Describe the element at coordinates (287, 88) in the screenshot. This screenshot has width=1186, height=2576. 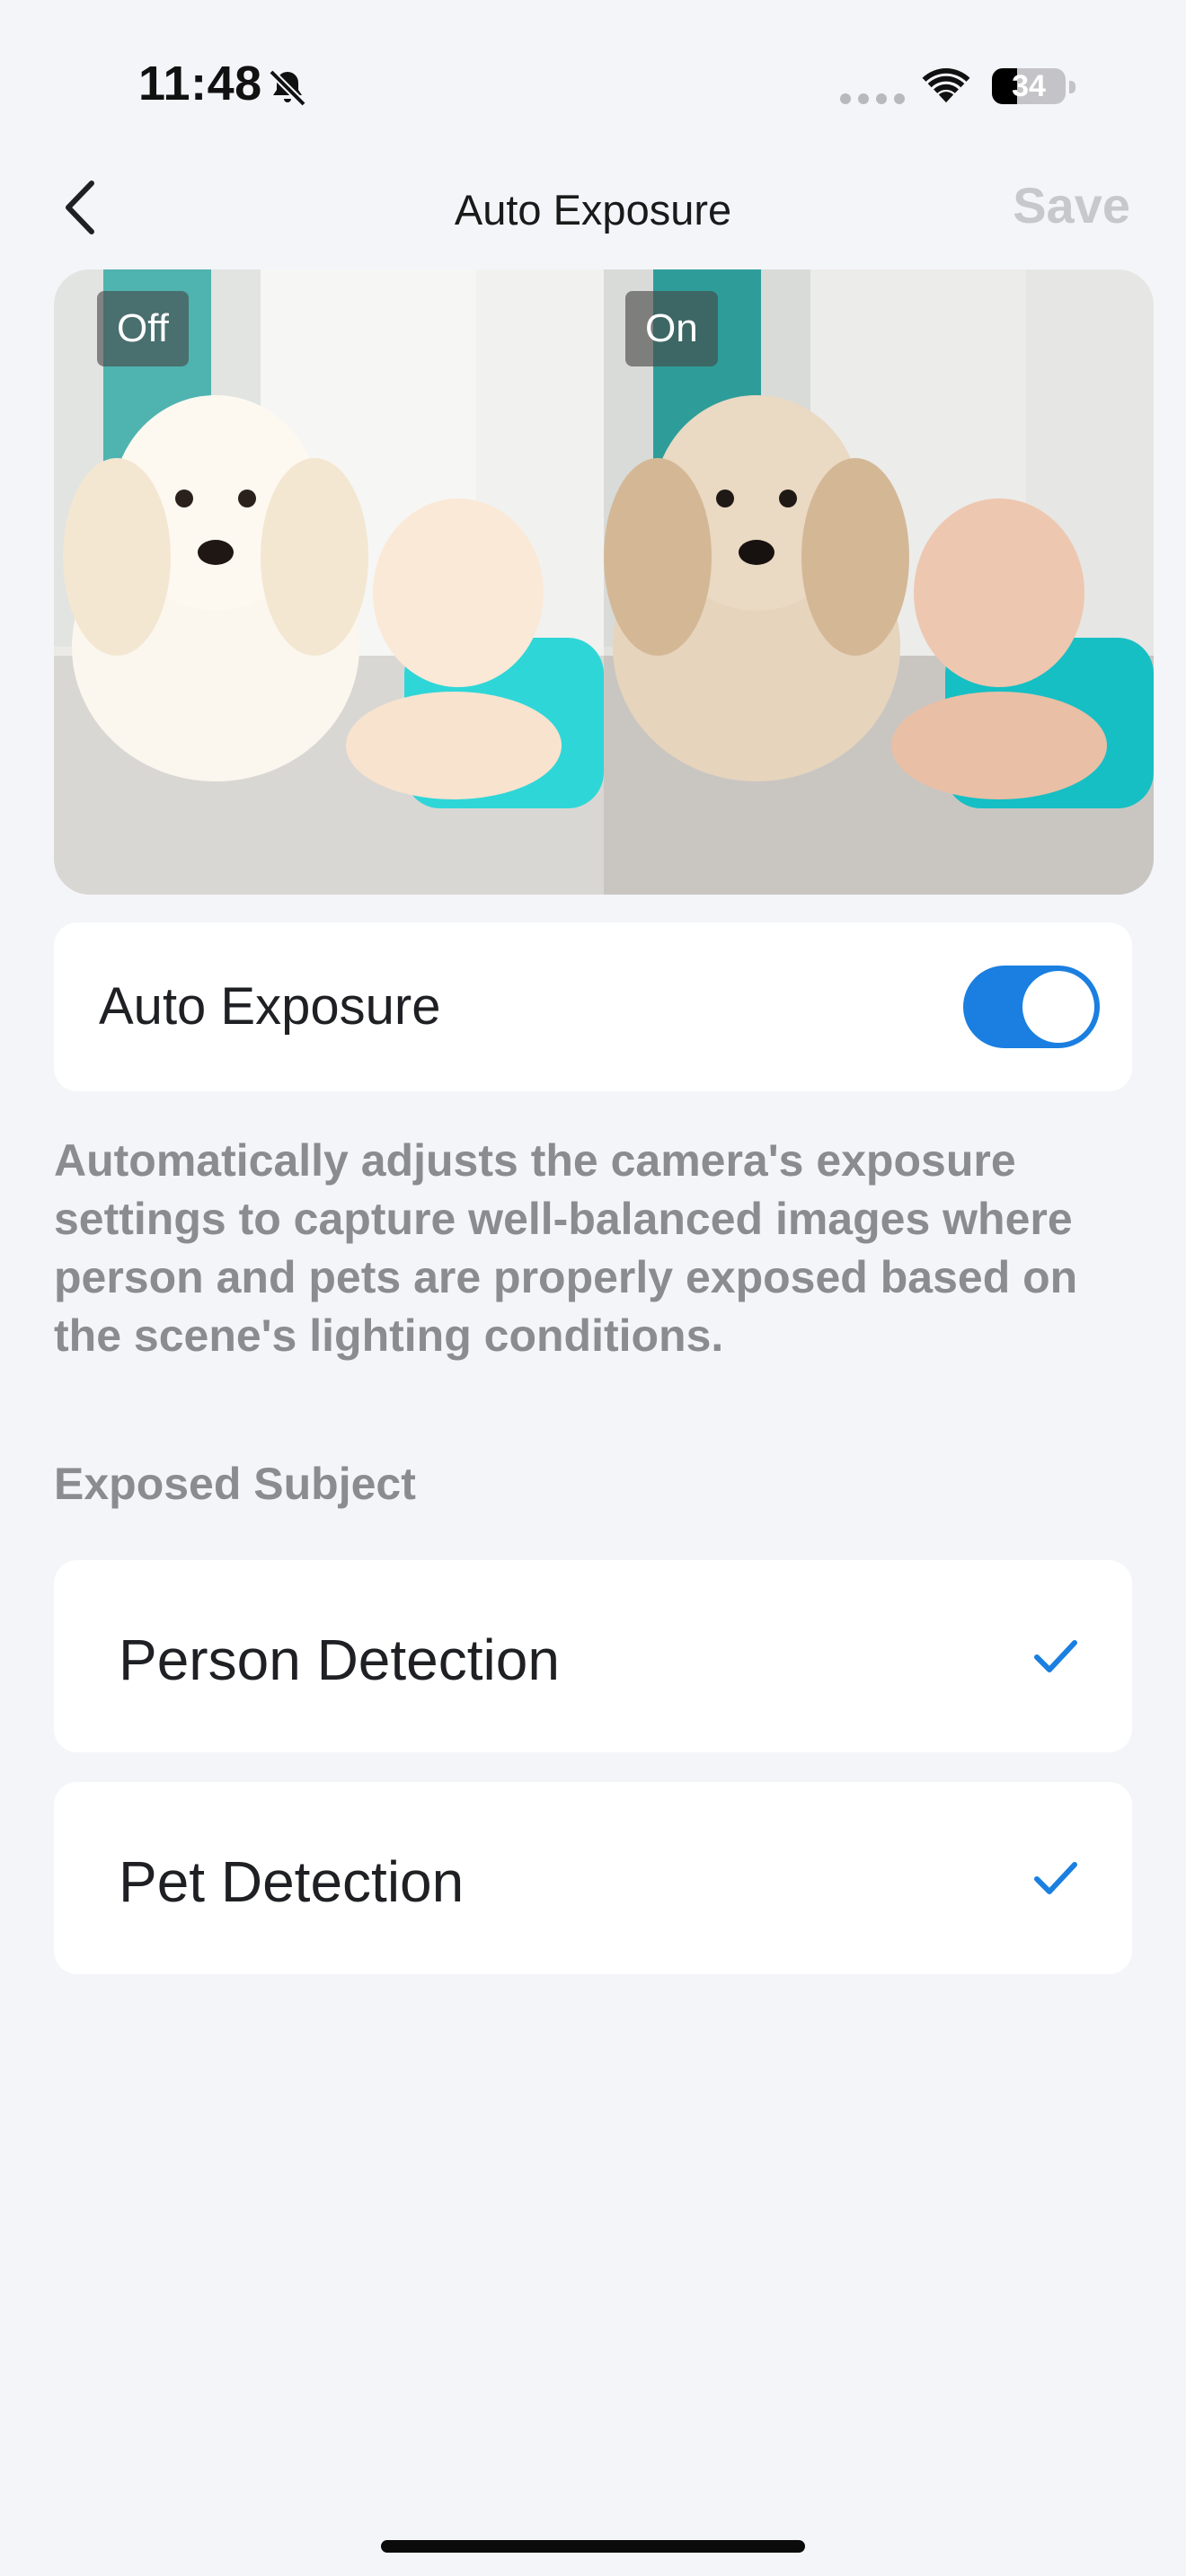
I see `bell-slash-icon` at that location.